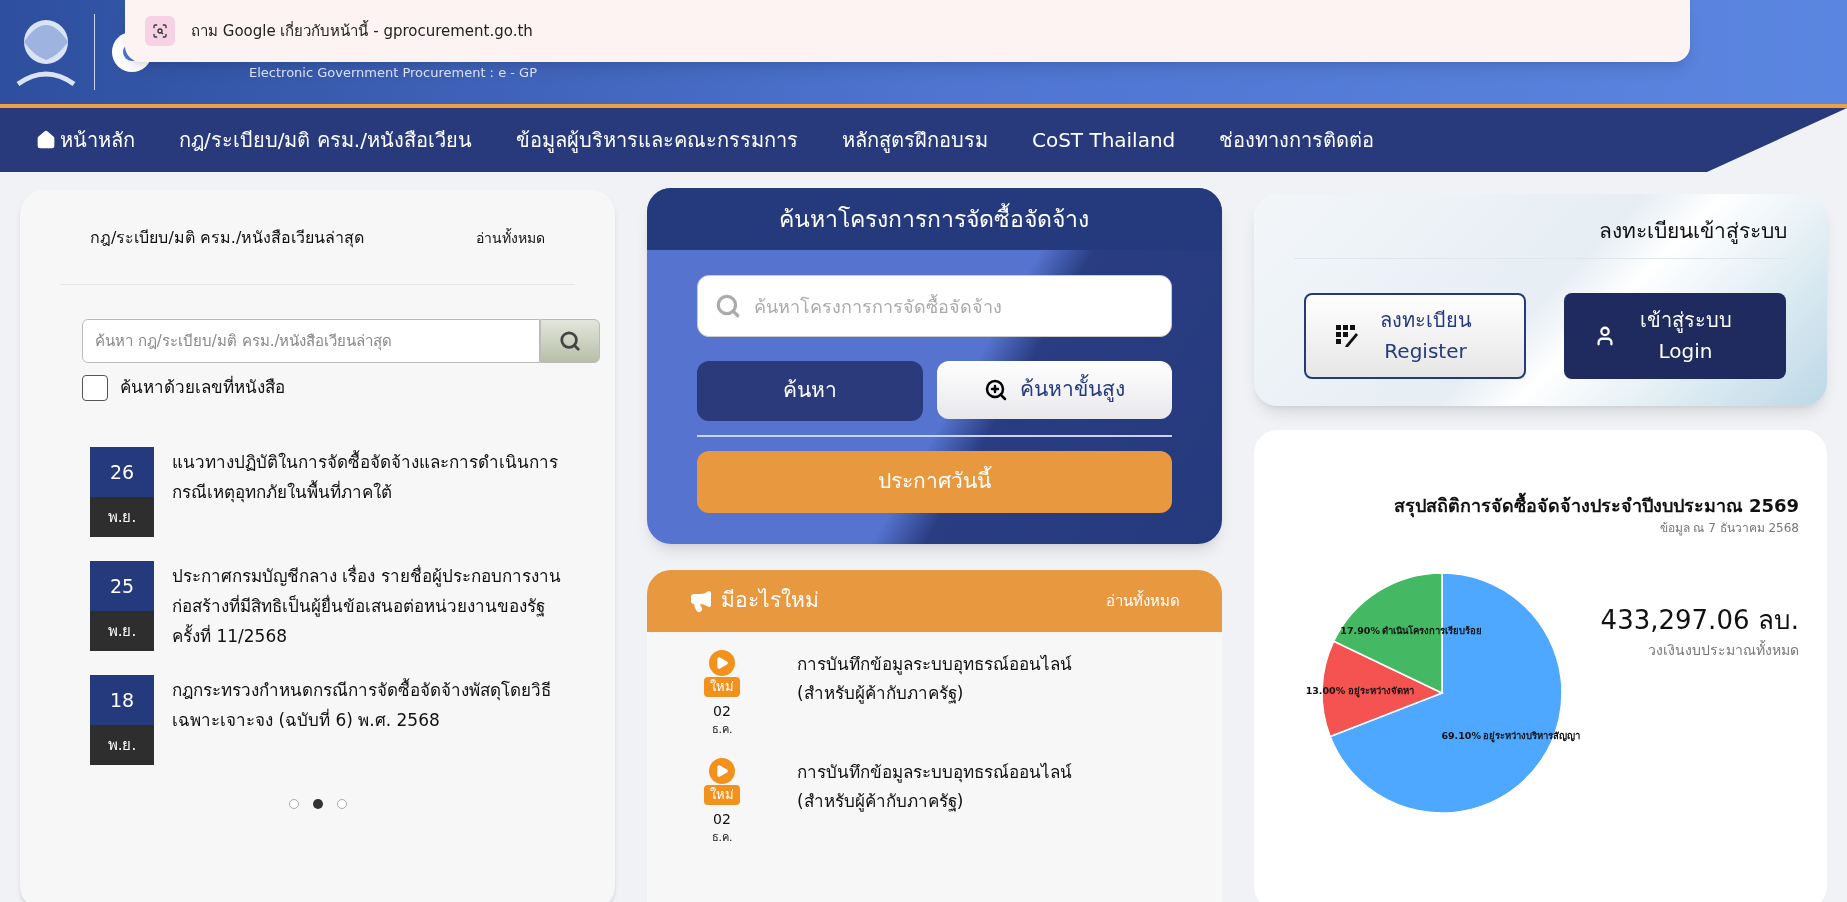 The image size is (1847, 902). I want to click on nav-link: หน้าหลัก, so click(85, 140).